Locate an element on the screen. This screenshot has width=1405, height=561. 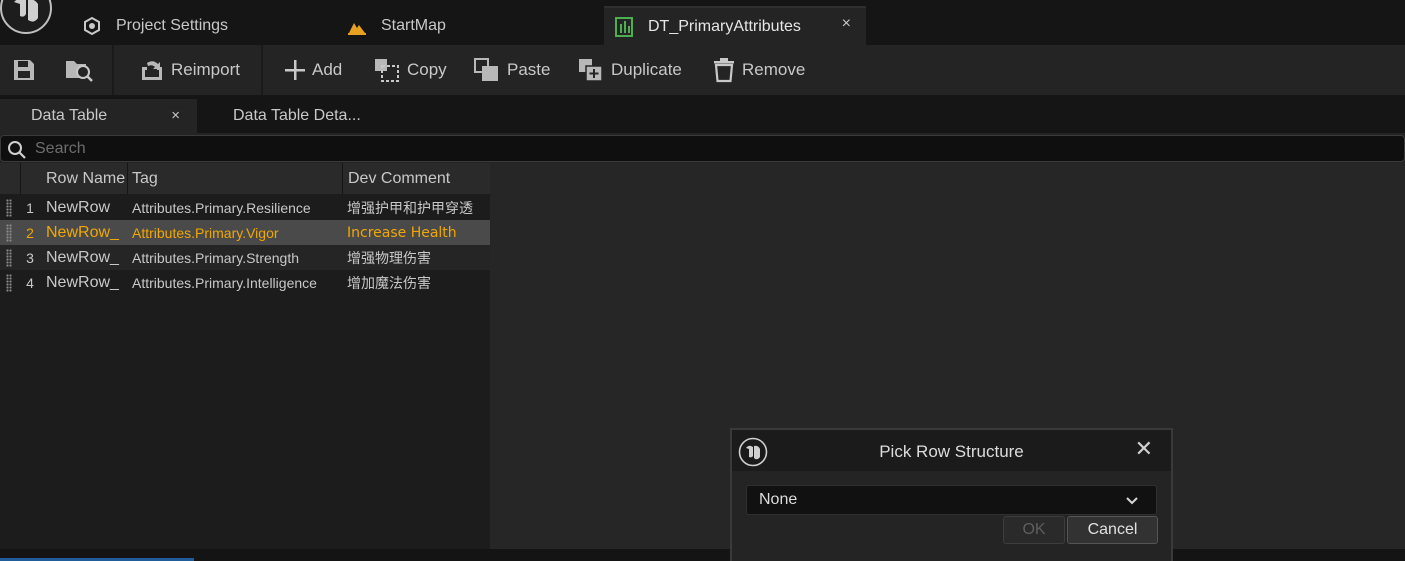
tab-data-table: Data Table × is located at coordinates (98, 116).